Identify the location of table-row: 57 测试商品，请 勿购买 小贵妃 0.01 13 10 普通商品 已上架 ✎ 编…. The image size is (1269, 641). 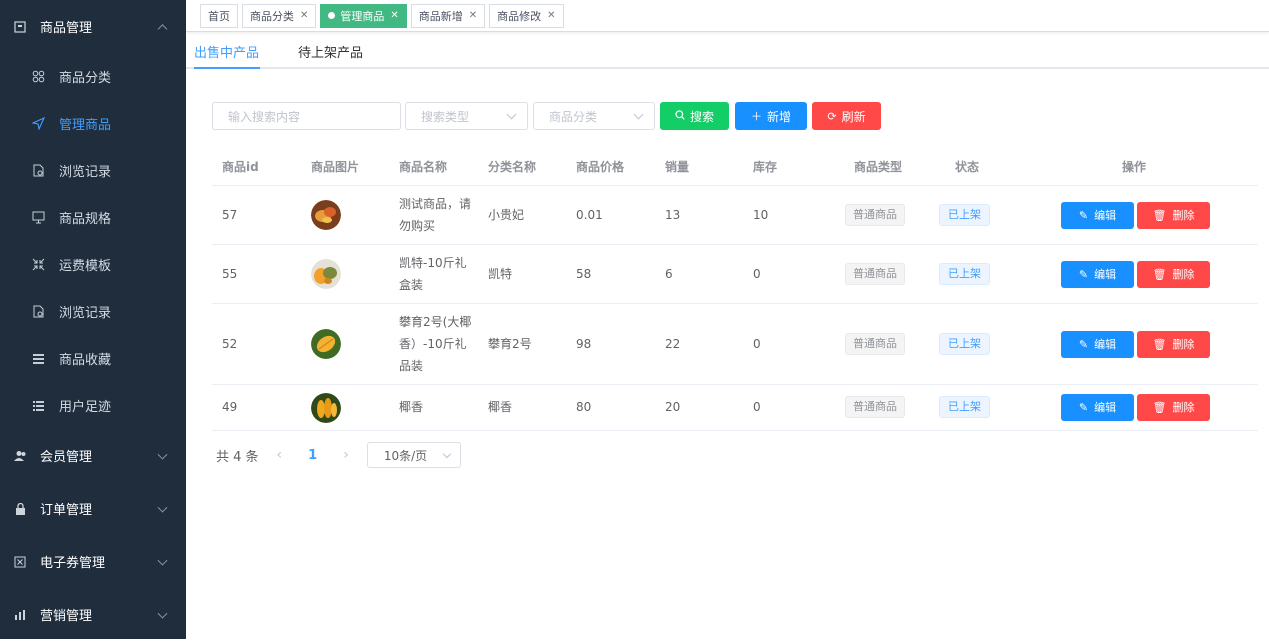
(735, 215).